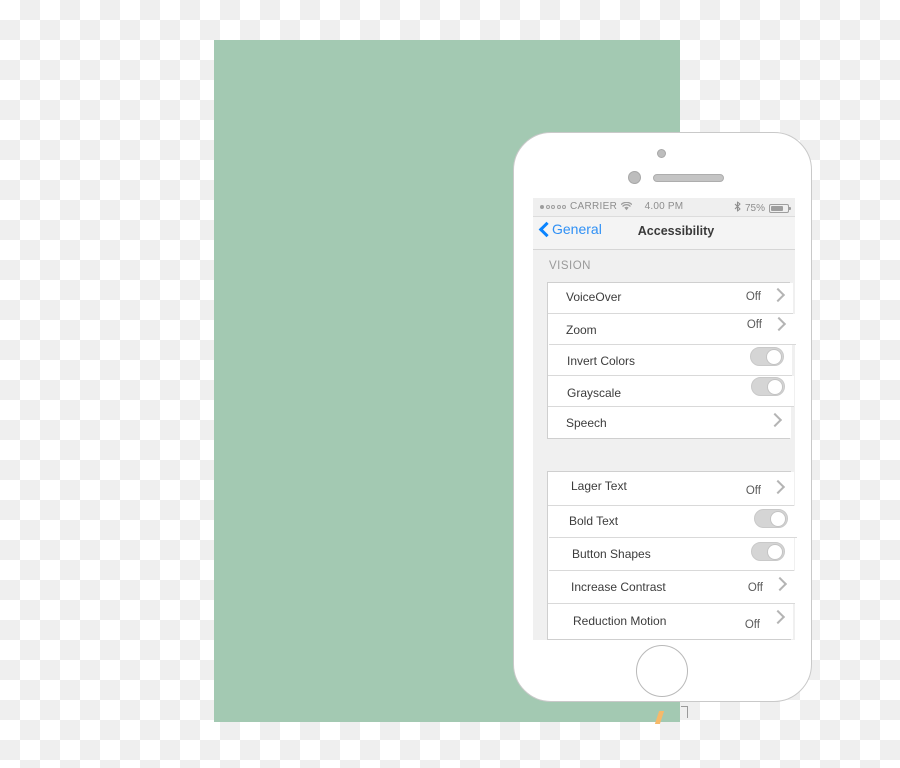 The height and width of the screenshot is (768, 900). Describe the element at coordinates (581, 330) in the screenshot. I see `row-label: Zoom` at that location.